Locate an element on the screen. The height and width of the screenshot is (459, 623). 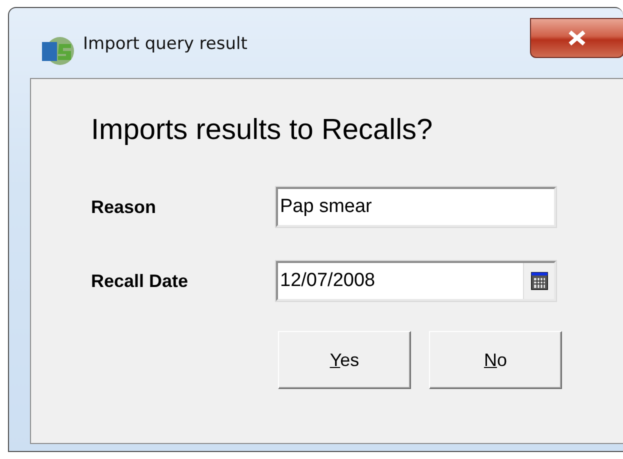
close-icon is located at coordinates (577, 38).